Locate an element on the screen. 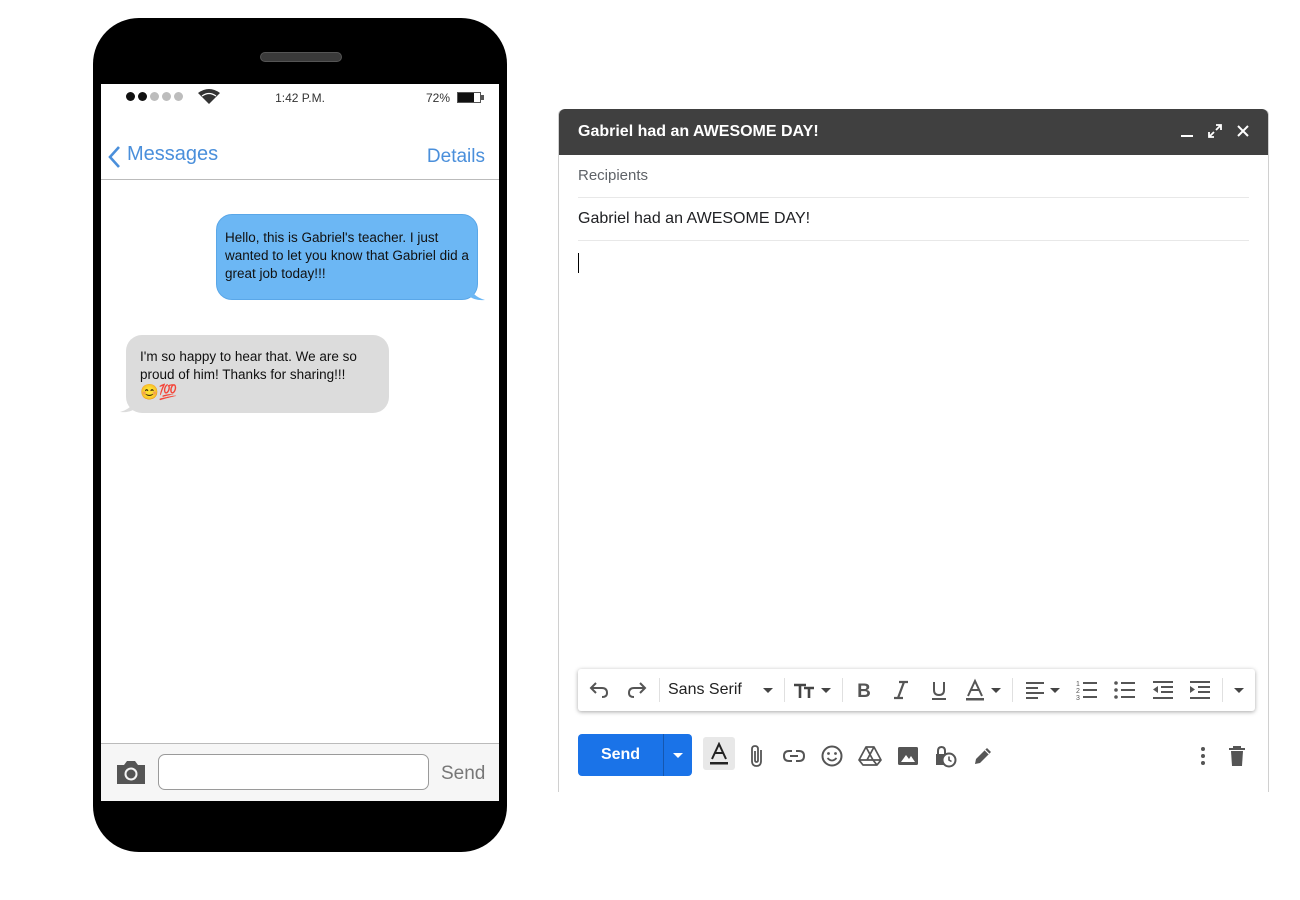  recipients-field: Recipients is located at coordinates (913, 176).